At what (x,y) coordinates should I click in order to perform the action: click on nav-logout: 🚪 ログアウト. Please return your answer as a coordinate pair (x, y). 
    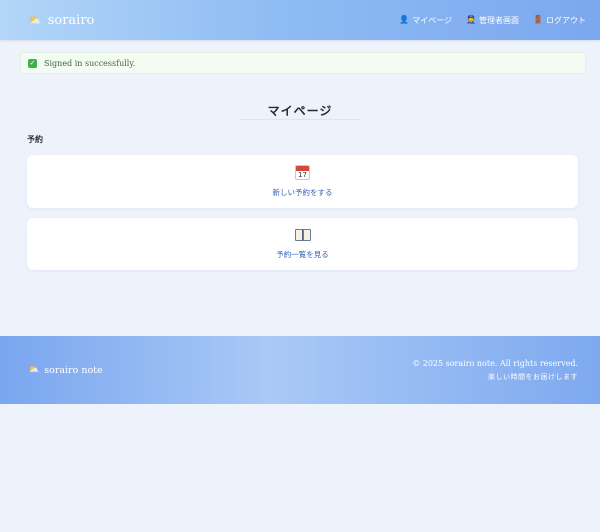
    Looking at the image, I should click on (559, 20).